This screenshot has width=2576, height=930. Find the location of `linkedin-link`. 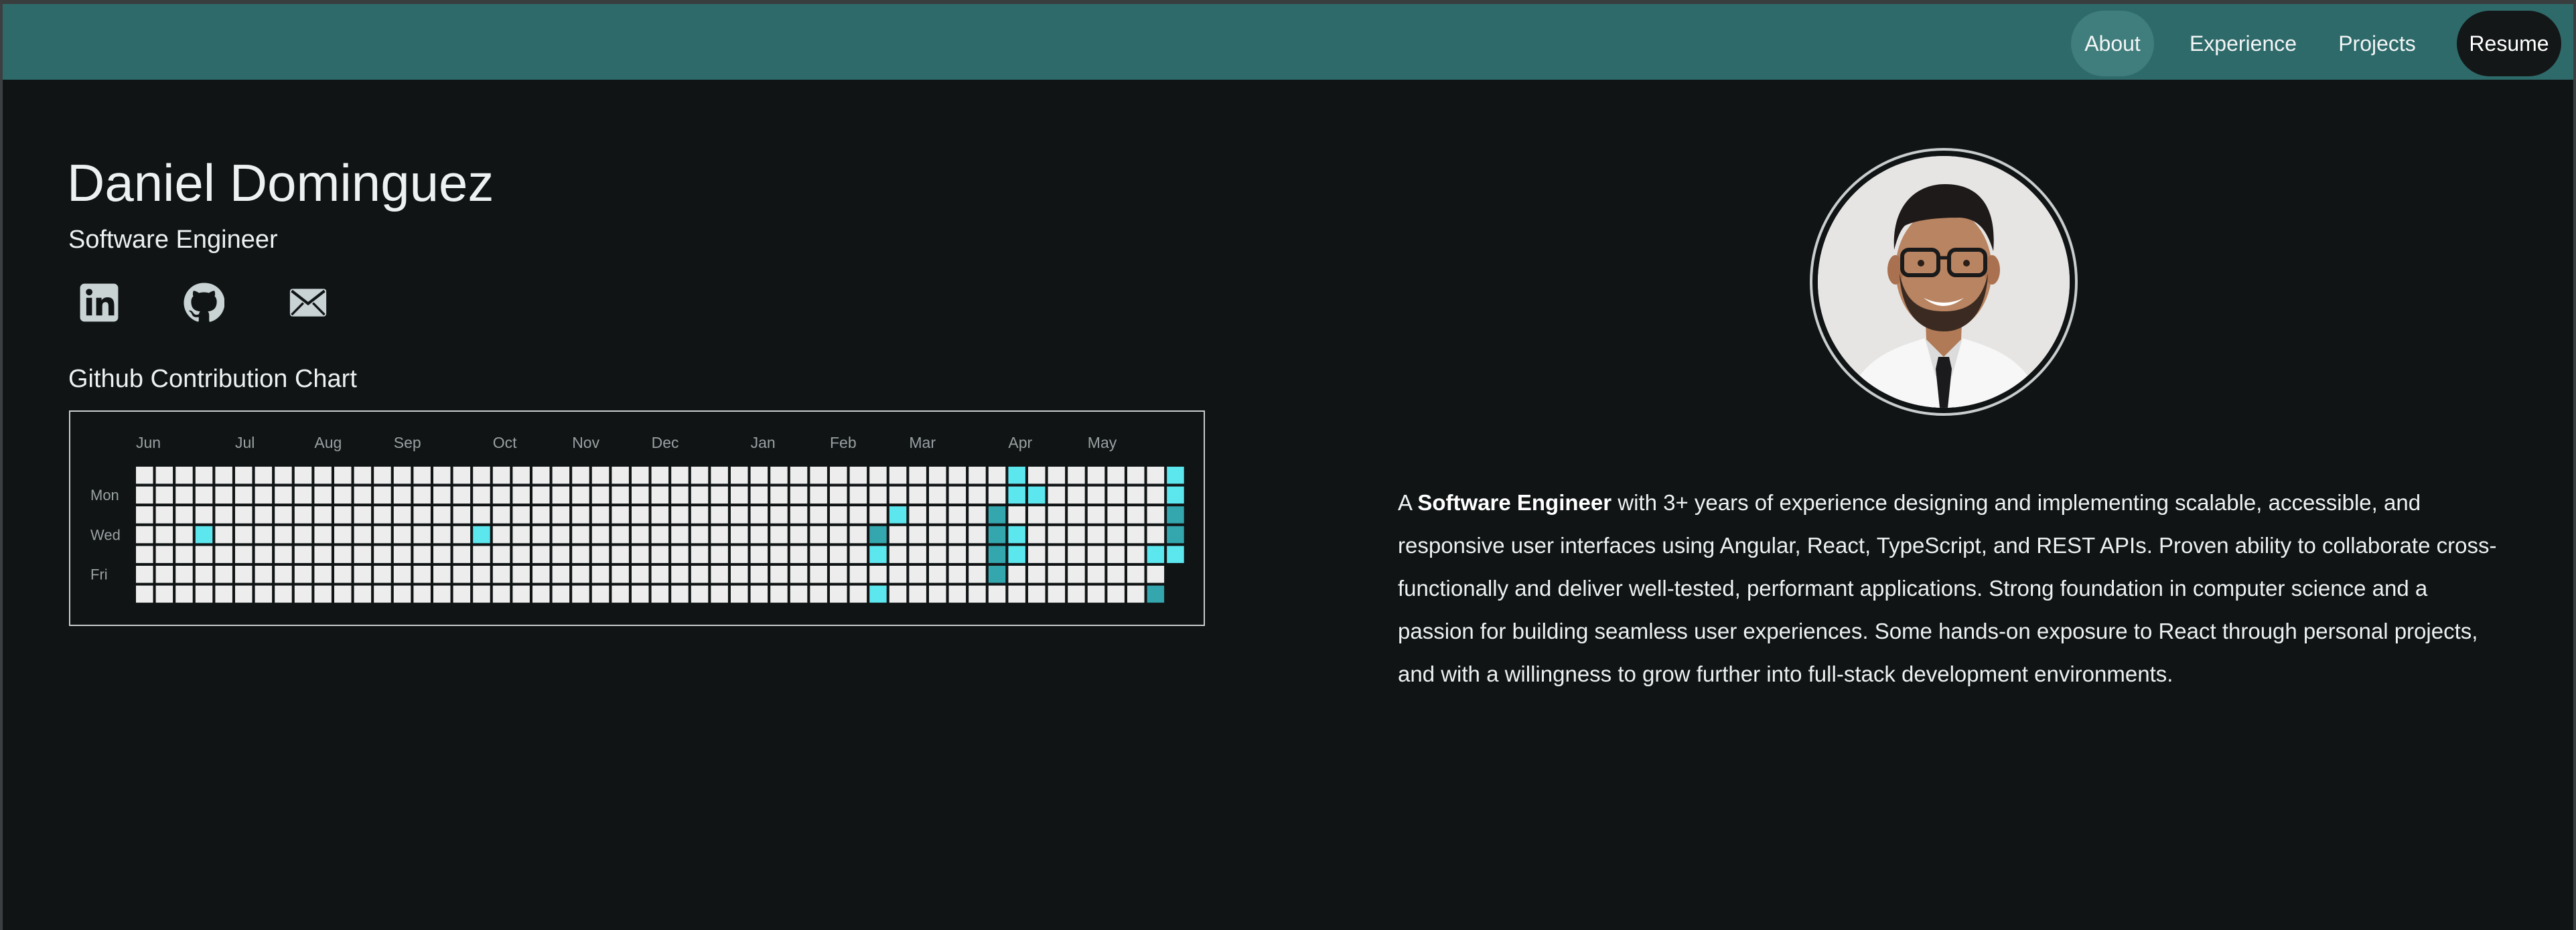

linkedin-link is located at coordinates (99, 303).